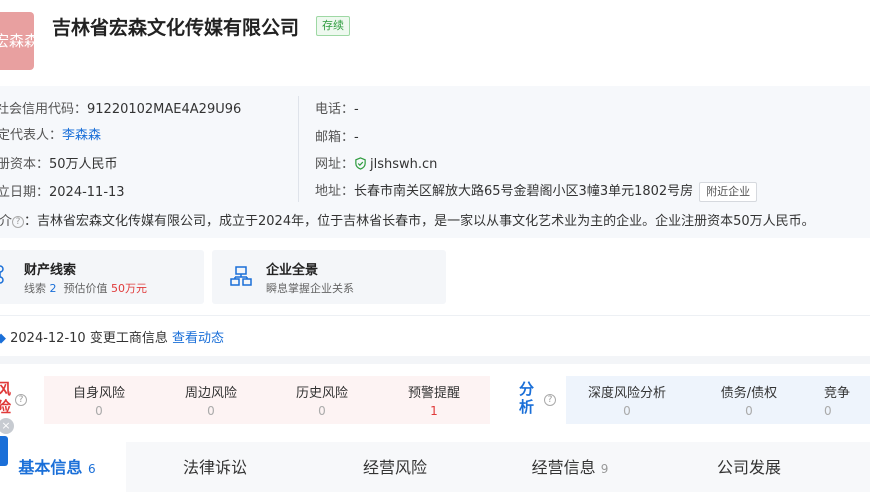  I want to click on tab-operating-info: 经营信息 9, so click(570, 467).